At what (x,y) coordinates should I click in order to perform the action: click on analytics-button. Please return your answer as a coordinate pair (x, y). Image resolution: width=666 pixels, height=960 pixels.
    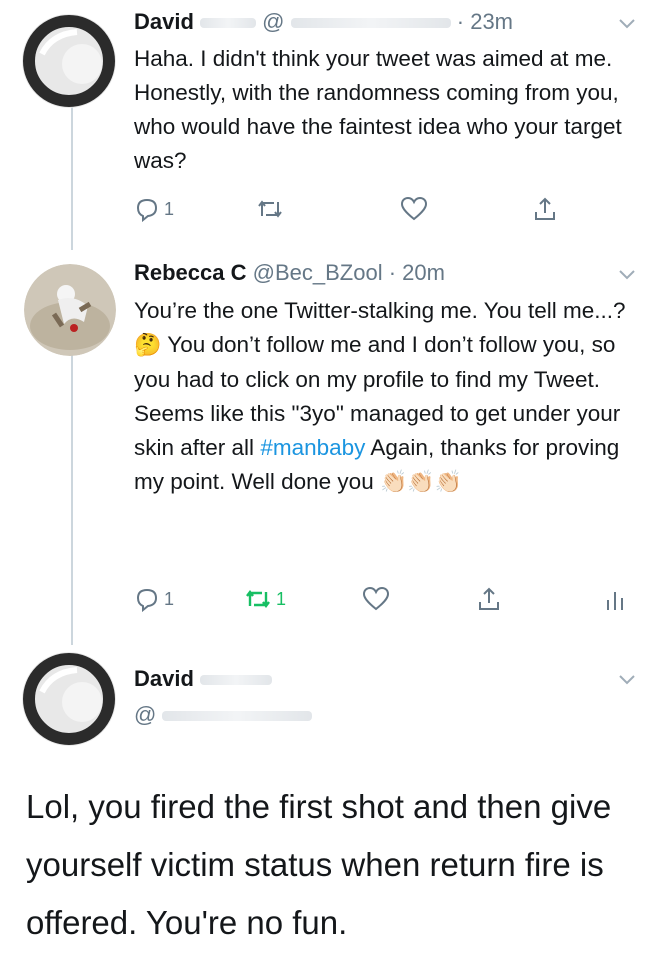
    Looking at the image, I should click on (615, 599).